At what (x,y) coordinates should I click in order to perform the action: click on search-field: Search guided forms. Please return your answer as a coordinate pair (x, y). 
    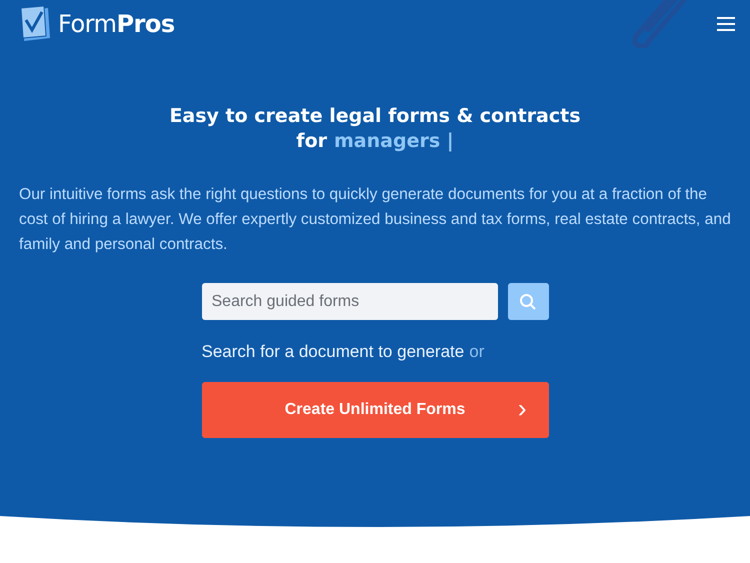
    Looking at the image, I should click on (350, 301).